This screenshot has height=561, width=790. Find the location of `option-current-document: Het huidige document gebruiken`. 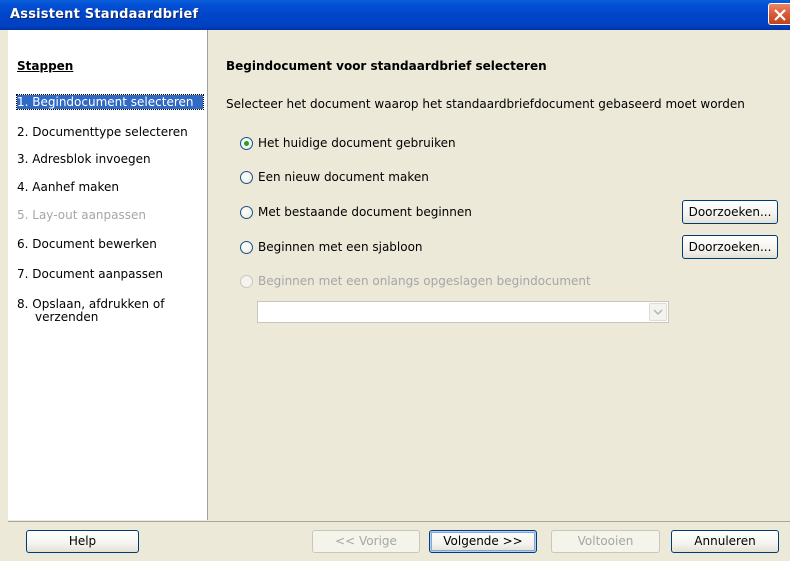

option-current-document: Het huidige document gebruiken is located at coordinates (348, 143).